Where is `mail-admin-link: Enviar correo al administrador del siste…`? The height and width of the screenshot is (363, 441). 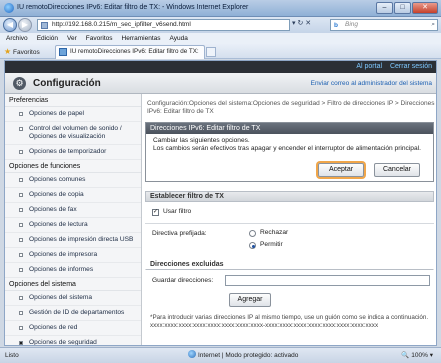 mail-admin-link: Enviar correo al administrador del siste… is located at coordinates (371, 83).